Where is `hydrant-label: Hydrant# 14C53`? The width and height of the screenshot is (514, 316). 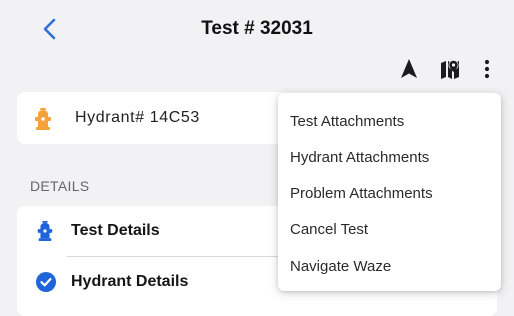
hydrant-label: Hydrant# 14C53 is located at coordinates (137, 117).